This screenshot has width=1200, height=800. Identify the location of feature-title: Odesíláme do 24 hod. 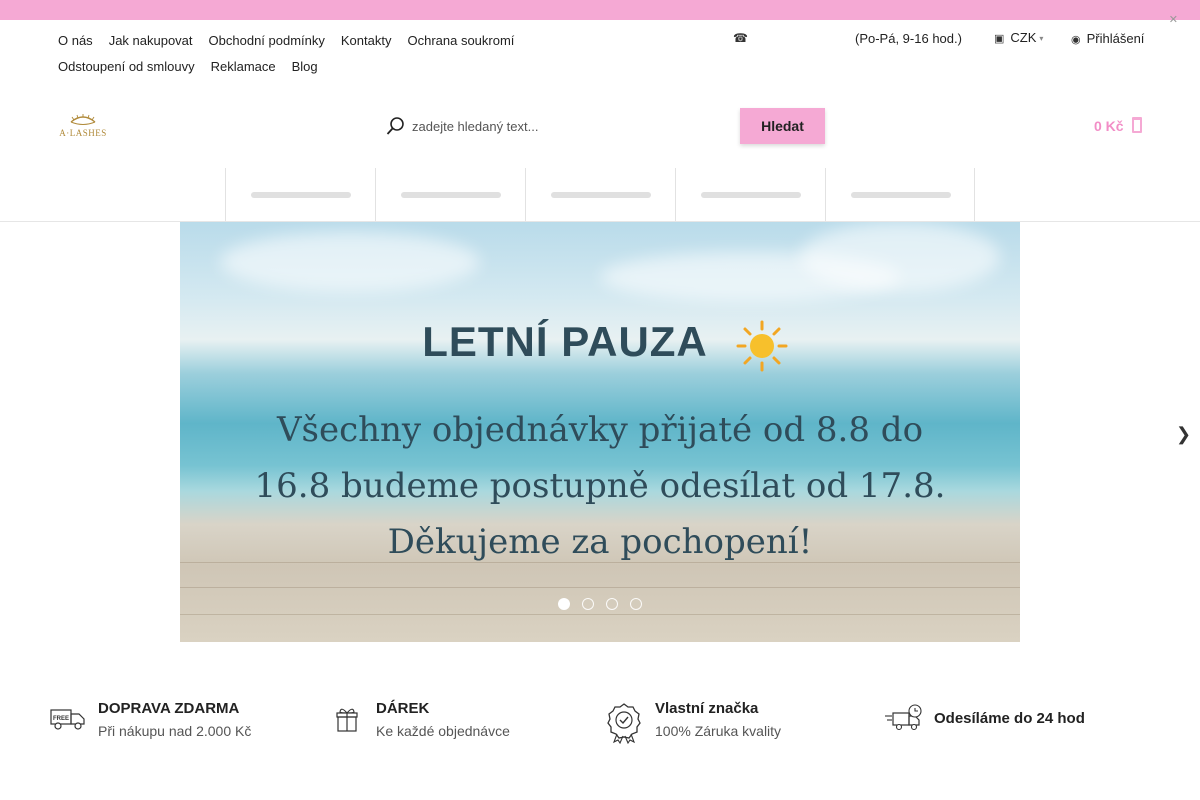
(1009, 718).